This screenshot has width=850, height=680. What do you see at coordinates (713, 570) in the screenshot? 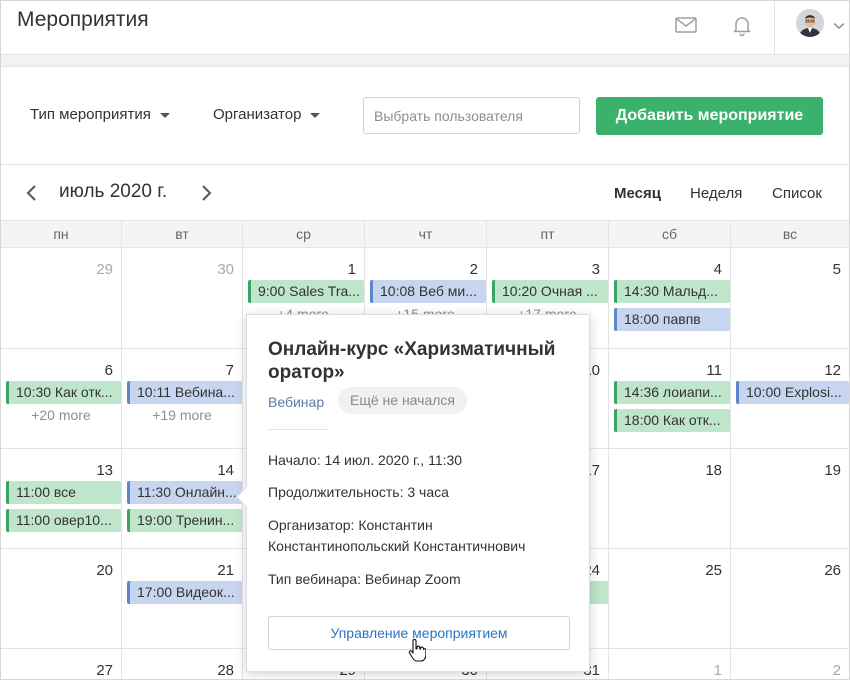
I see `day-number: 25` at bounding box center [713, 570].